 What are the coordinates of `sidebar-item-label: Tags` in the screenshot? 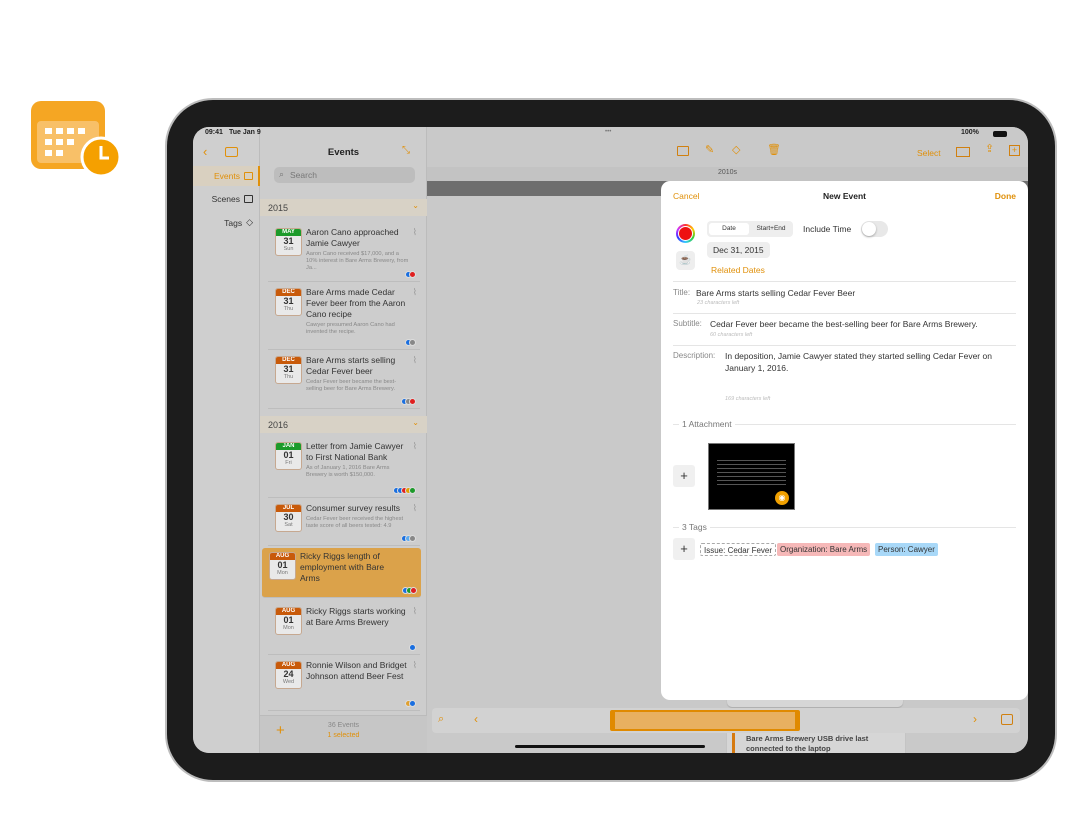 It's located at (233, 222).